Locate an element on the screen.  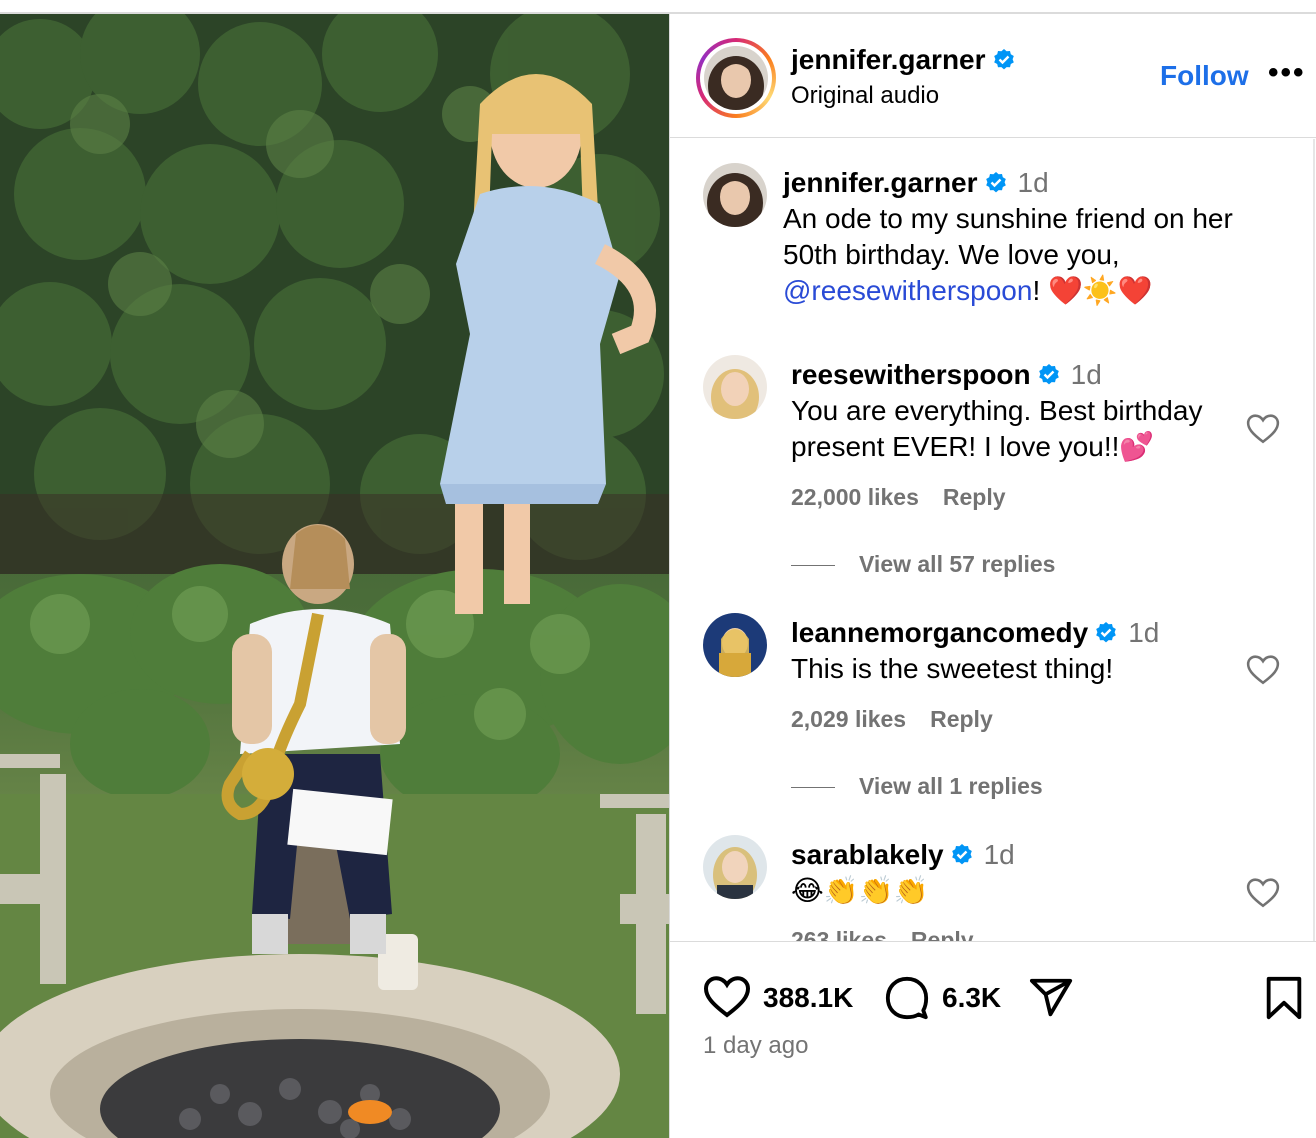
comment-author-row: leannemorgancomedy 1d is located at coordinates (975, 633).